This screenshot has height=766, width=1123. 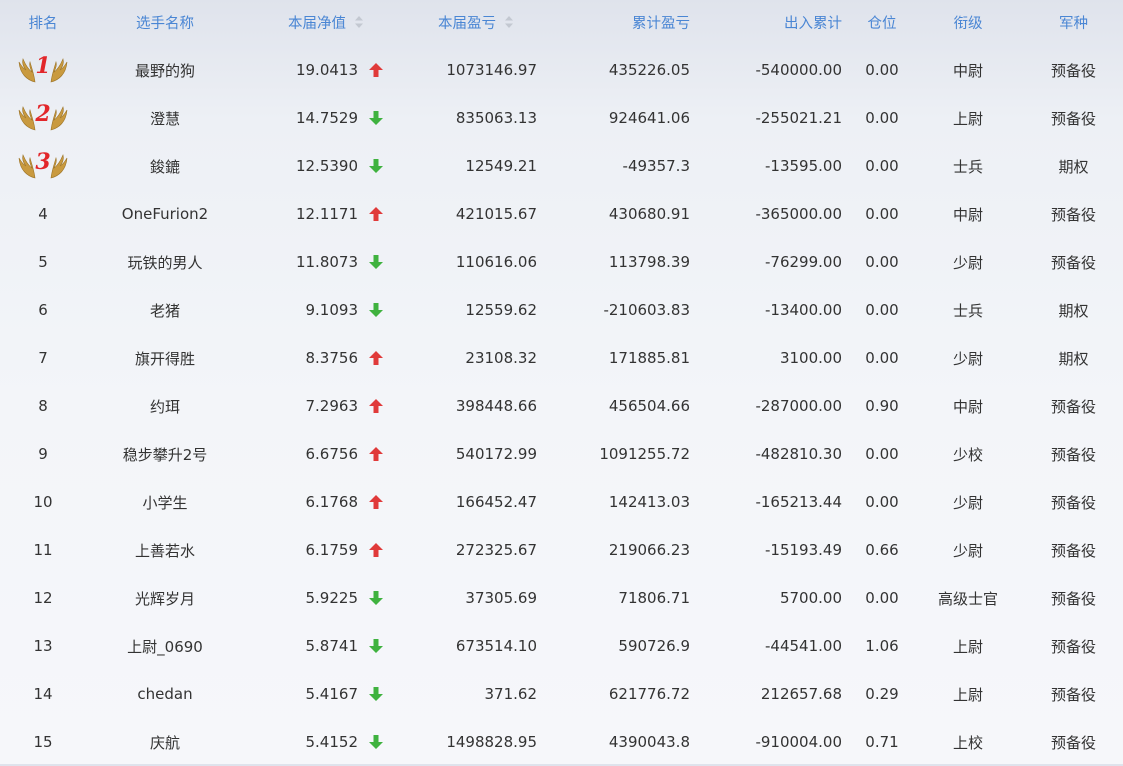 What do you see at coordinates (967, 502) in the screenshot?
I see `grade-value: 少尉` at bounding box center [967, 502].